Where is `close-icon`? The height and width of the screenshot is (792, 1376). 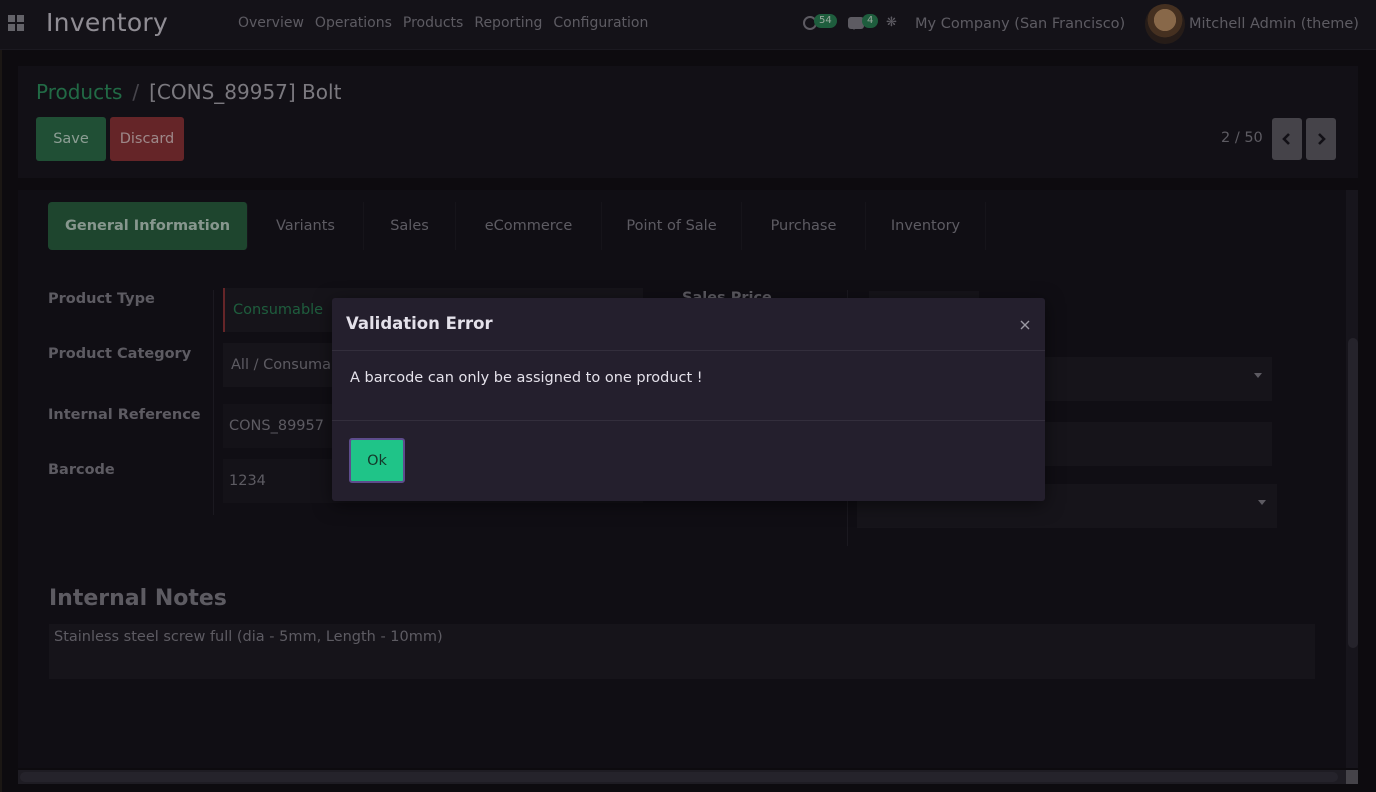
close-icon is located at coordinates (1025, 323).